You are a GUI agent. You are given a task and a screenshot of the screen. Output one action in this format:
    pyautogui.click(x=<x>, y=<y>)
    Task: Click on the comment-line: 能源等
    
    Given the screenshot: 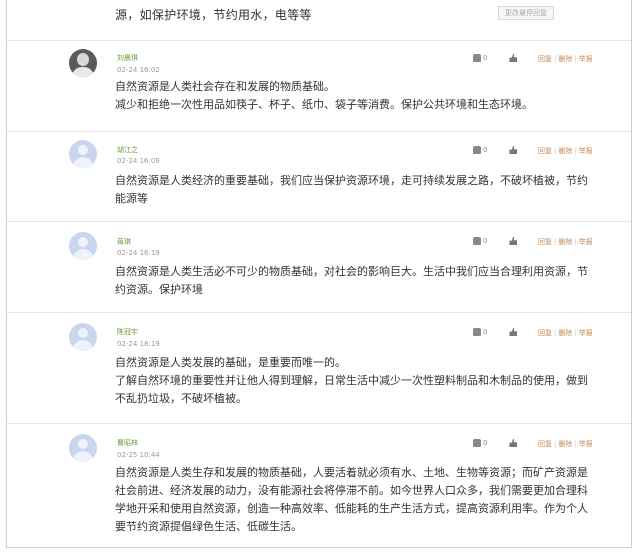 What is the action you would take?
    pyautogui.click(x=131, y=198)
    